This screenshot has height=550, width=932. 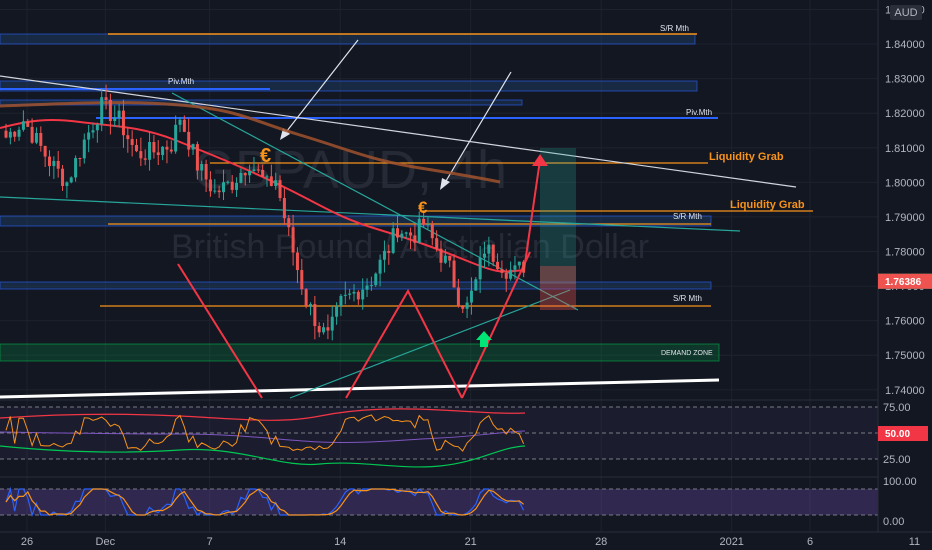 What do you see at coordinates (356, 285) in the screenshot?
I see `zone-current` at bounding box center [356, 285].